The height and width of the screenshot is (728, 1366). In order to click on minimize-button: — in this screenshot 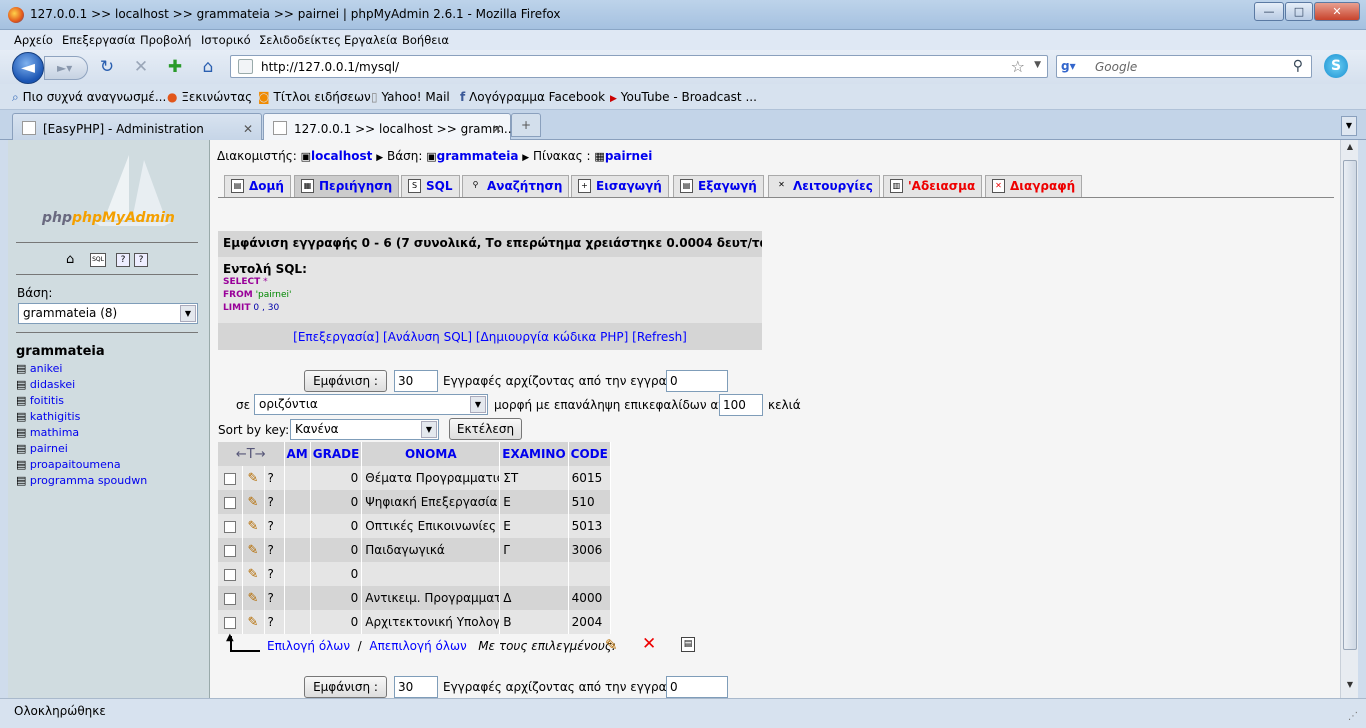, I will do `click(1269, 11)`.